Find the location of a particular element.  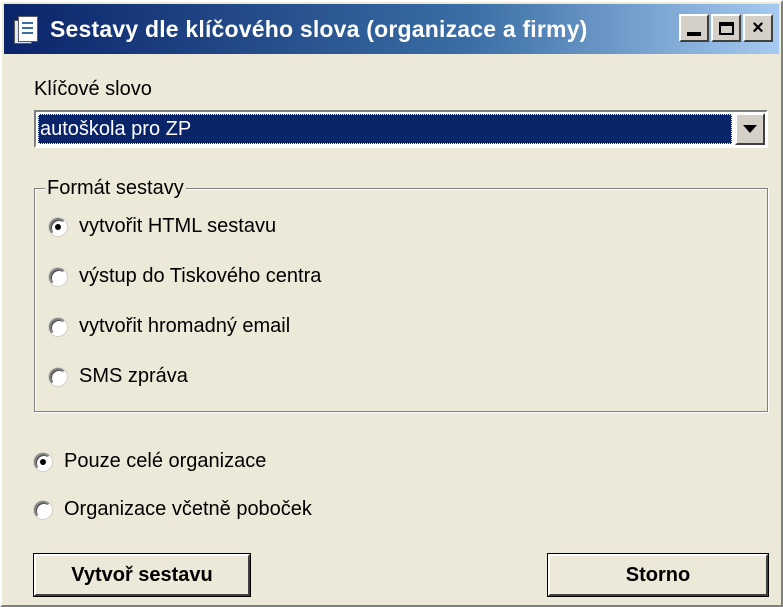

close-button: × is located at coordinates (758, 28).